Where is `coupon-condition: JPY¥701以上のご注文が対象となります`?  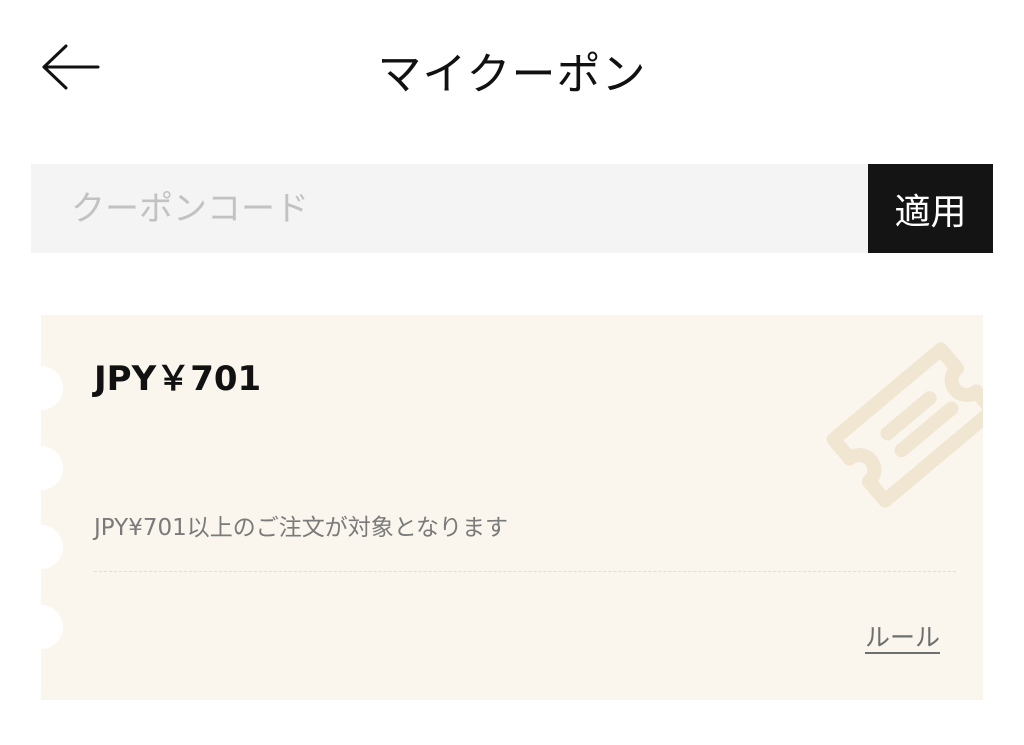
coupon-condition: JPY¥701以上のご注文が対象となります is located at coordinates (301, 528).